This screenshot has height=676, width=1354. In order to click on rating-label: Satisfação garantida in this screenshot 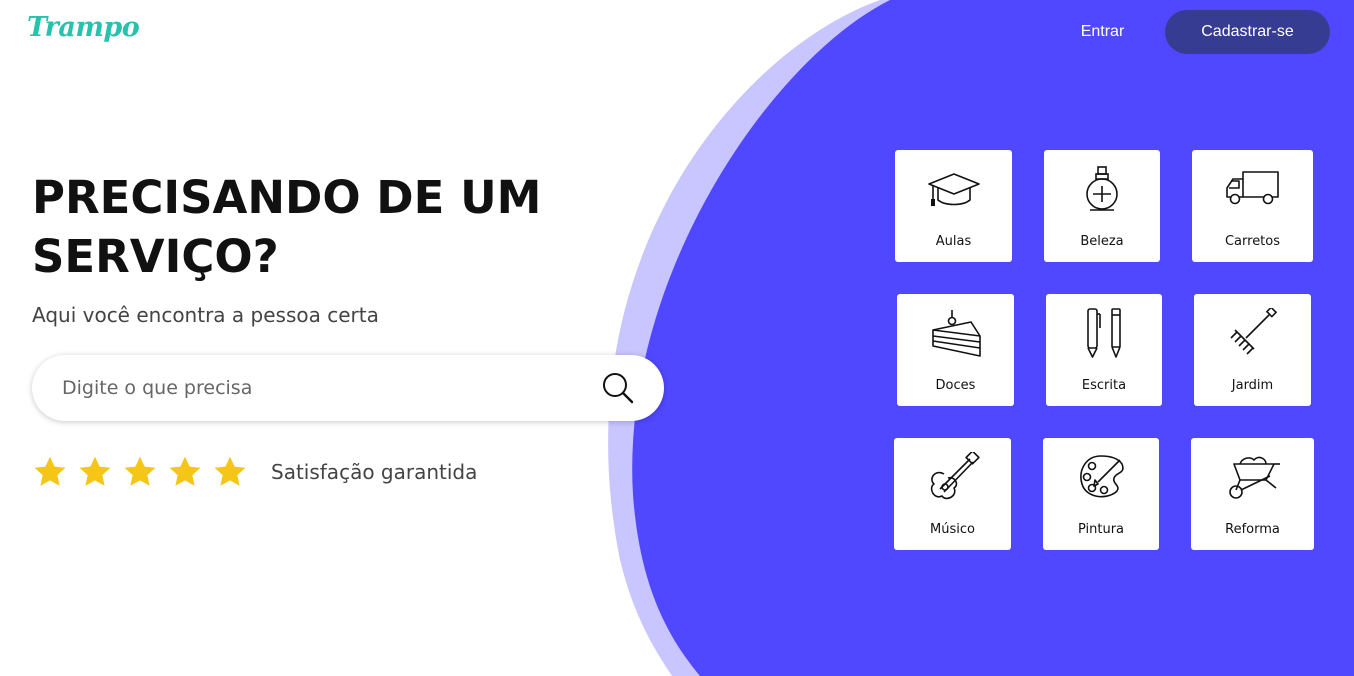, I will do `click(374, 472)`.